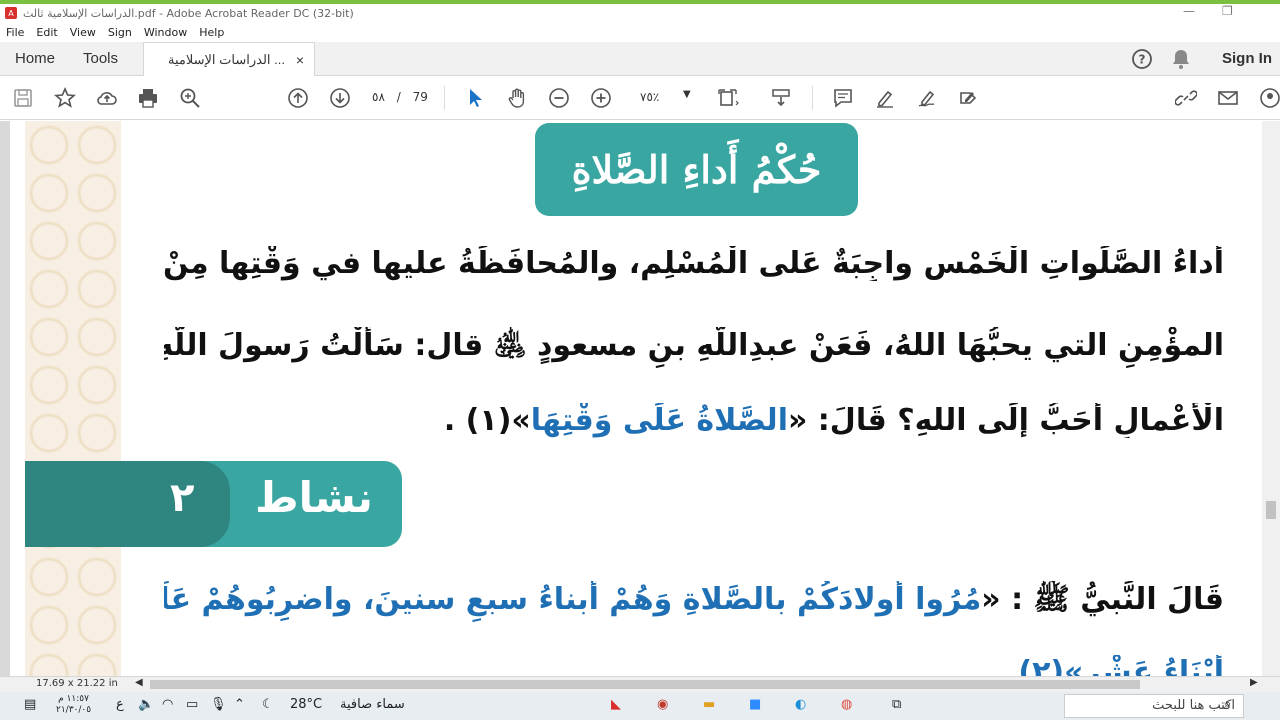 The image size is (1280, 720). I want to click on menu-bar: File Edit View Sign Window Help, so click(640, 32).